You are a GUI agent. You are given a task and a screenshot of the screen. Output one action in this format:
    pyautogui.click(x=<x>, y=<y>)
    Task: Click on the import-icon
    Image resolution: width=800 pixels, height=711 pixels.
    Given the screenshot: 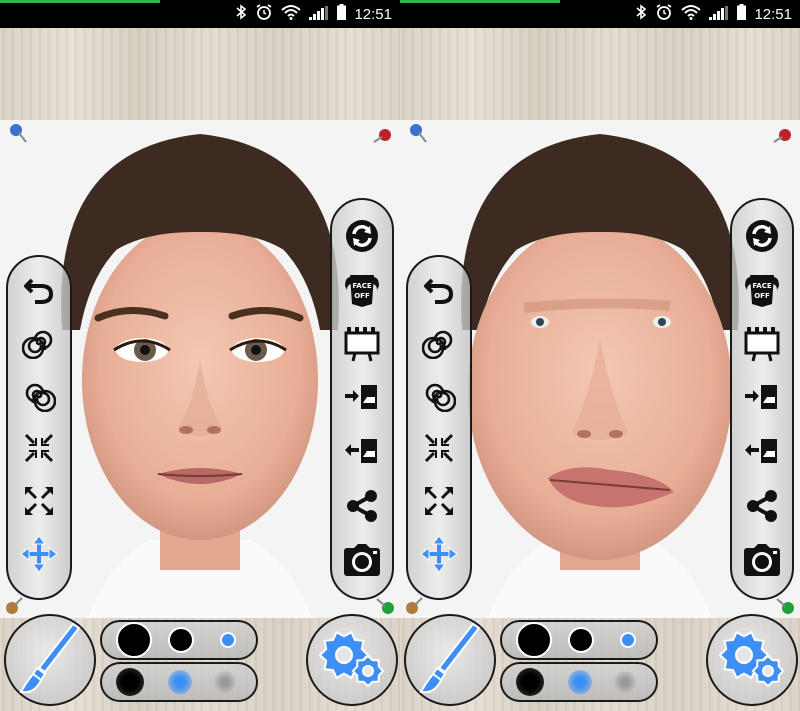 What is the action you would take?
    pyautogui.click(x=362, y=400)
    